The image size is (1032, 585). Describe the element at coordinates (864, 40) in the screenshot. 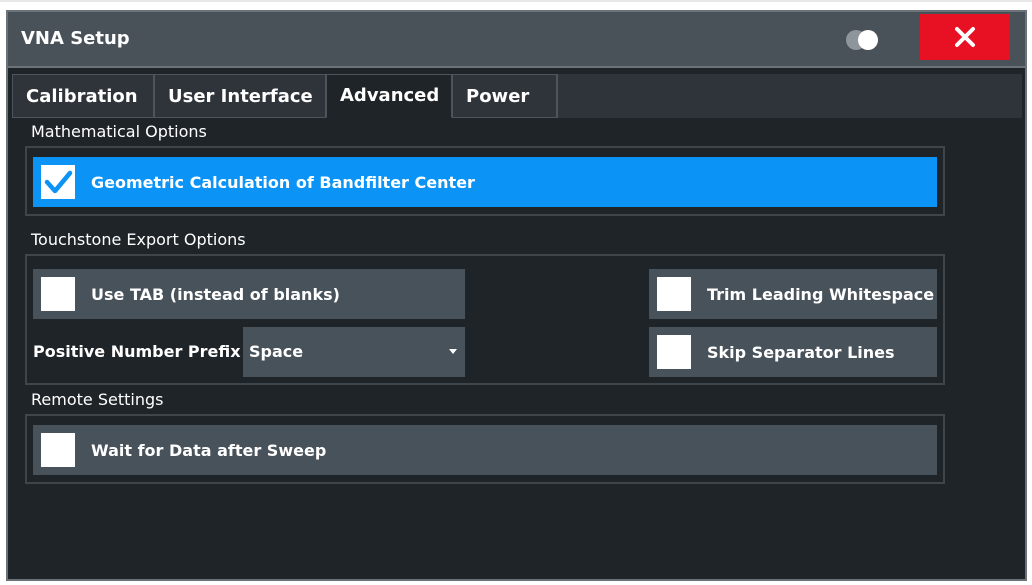

I see `transparency-toggle-icon` at that location.